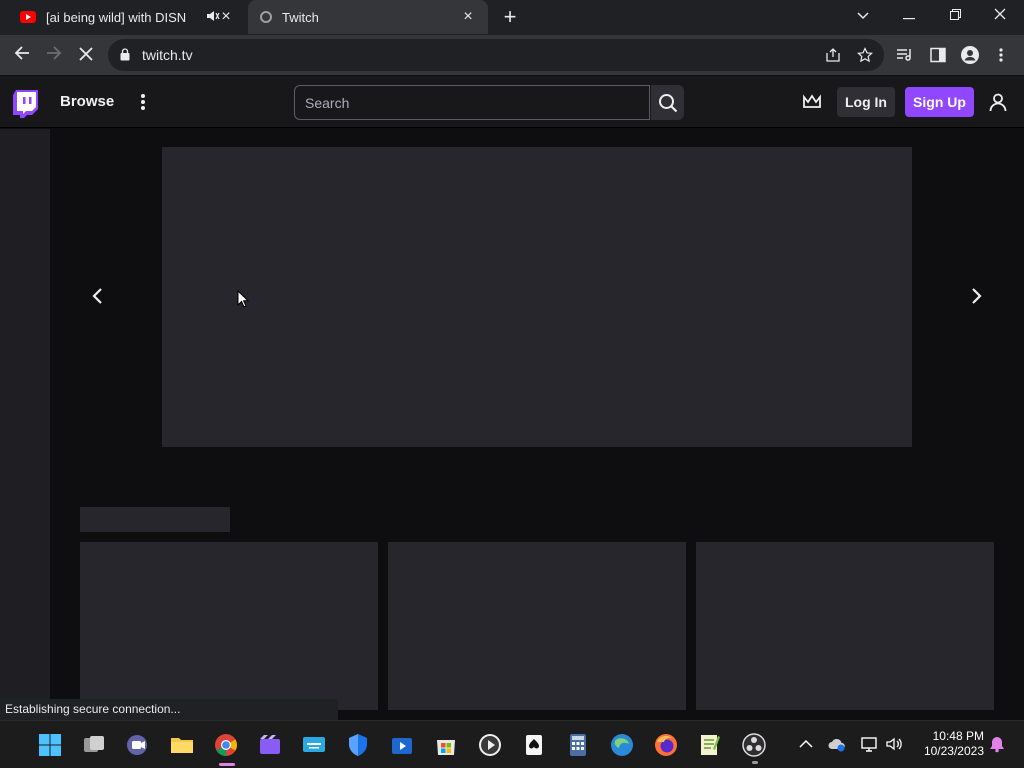 This screenshot has height=768, width=1024. What do you see at coordinates (182, 745) in the screenshot?
I see `file-explorer-icon` at bounding box center [182, 745].